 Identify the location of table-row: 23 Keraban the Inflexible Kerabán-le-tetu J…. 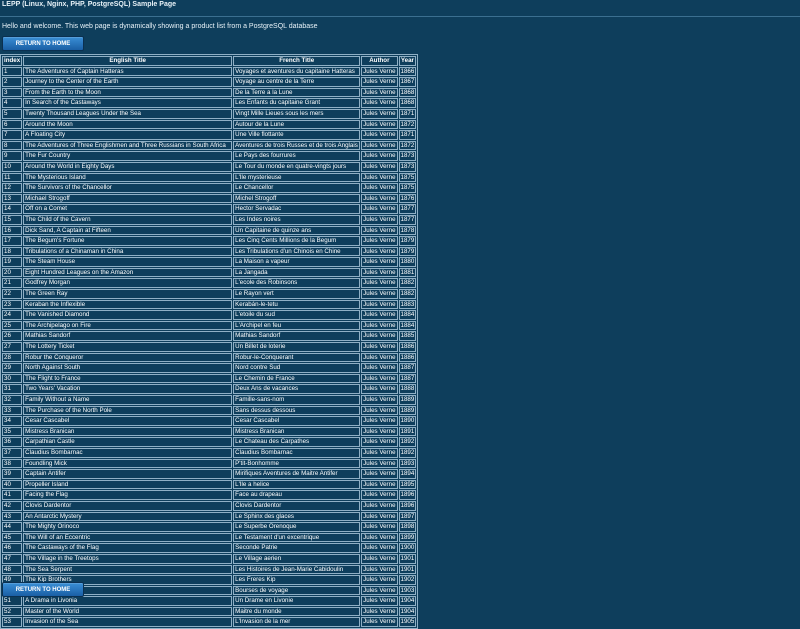
(209, 304).